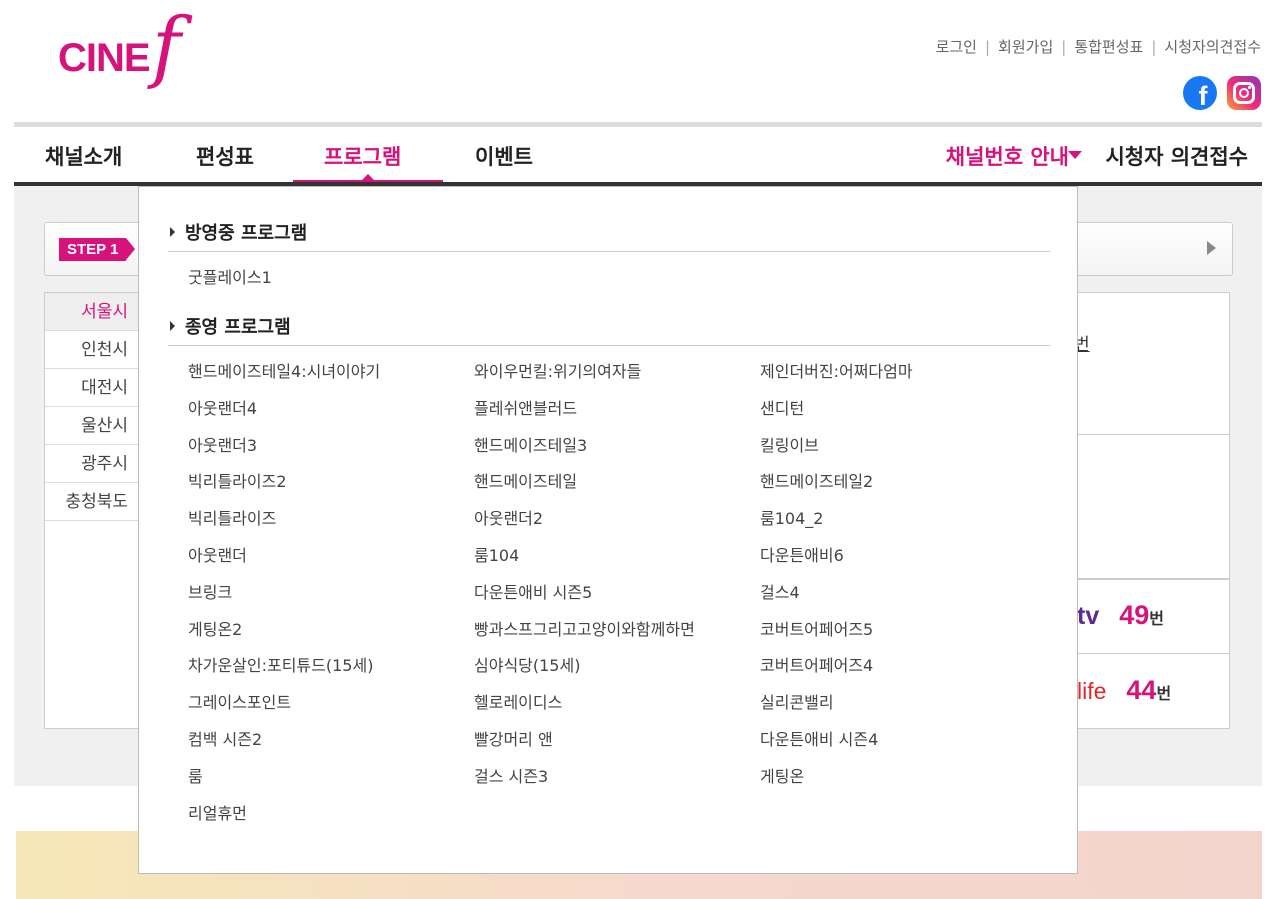  I want to click on step-badge: STEP 1, so click(97, 249).